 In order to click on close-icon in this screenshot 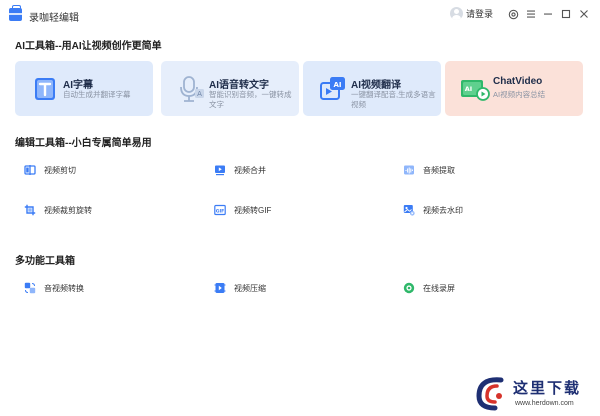, I will do `click(584, 14)`.